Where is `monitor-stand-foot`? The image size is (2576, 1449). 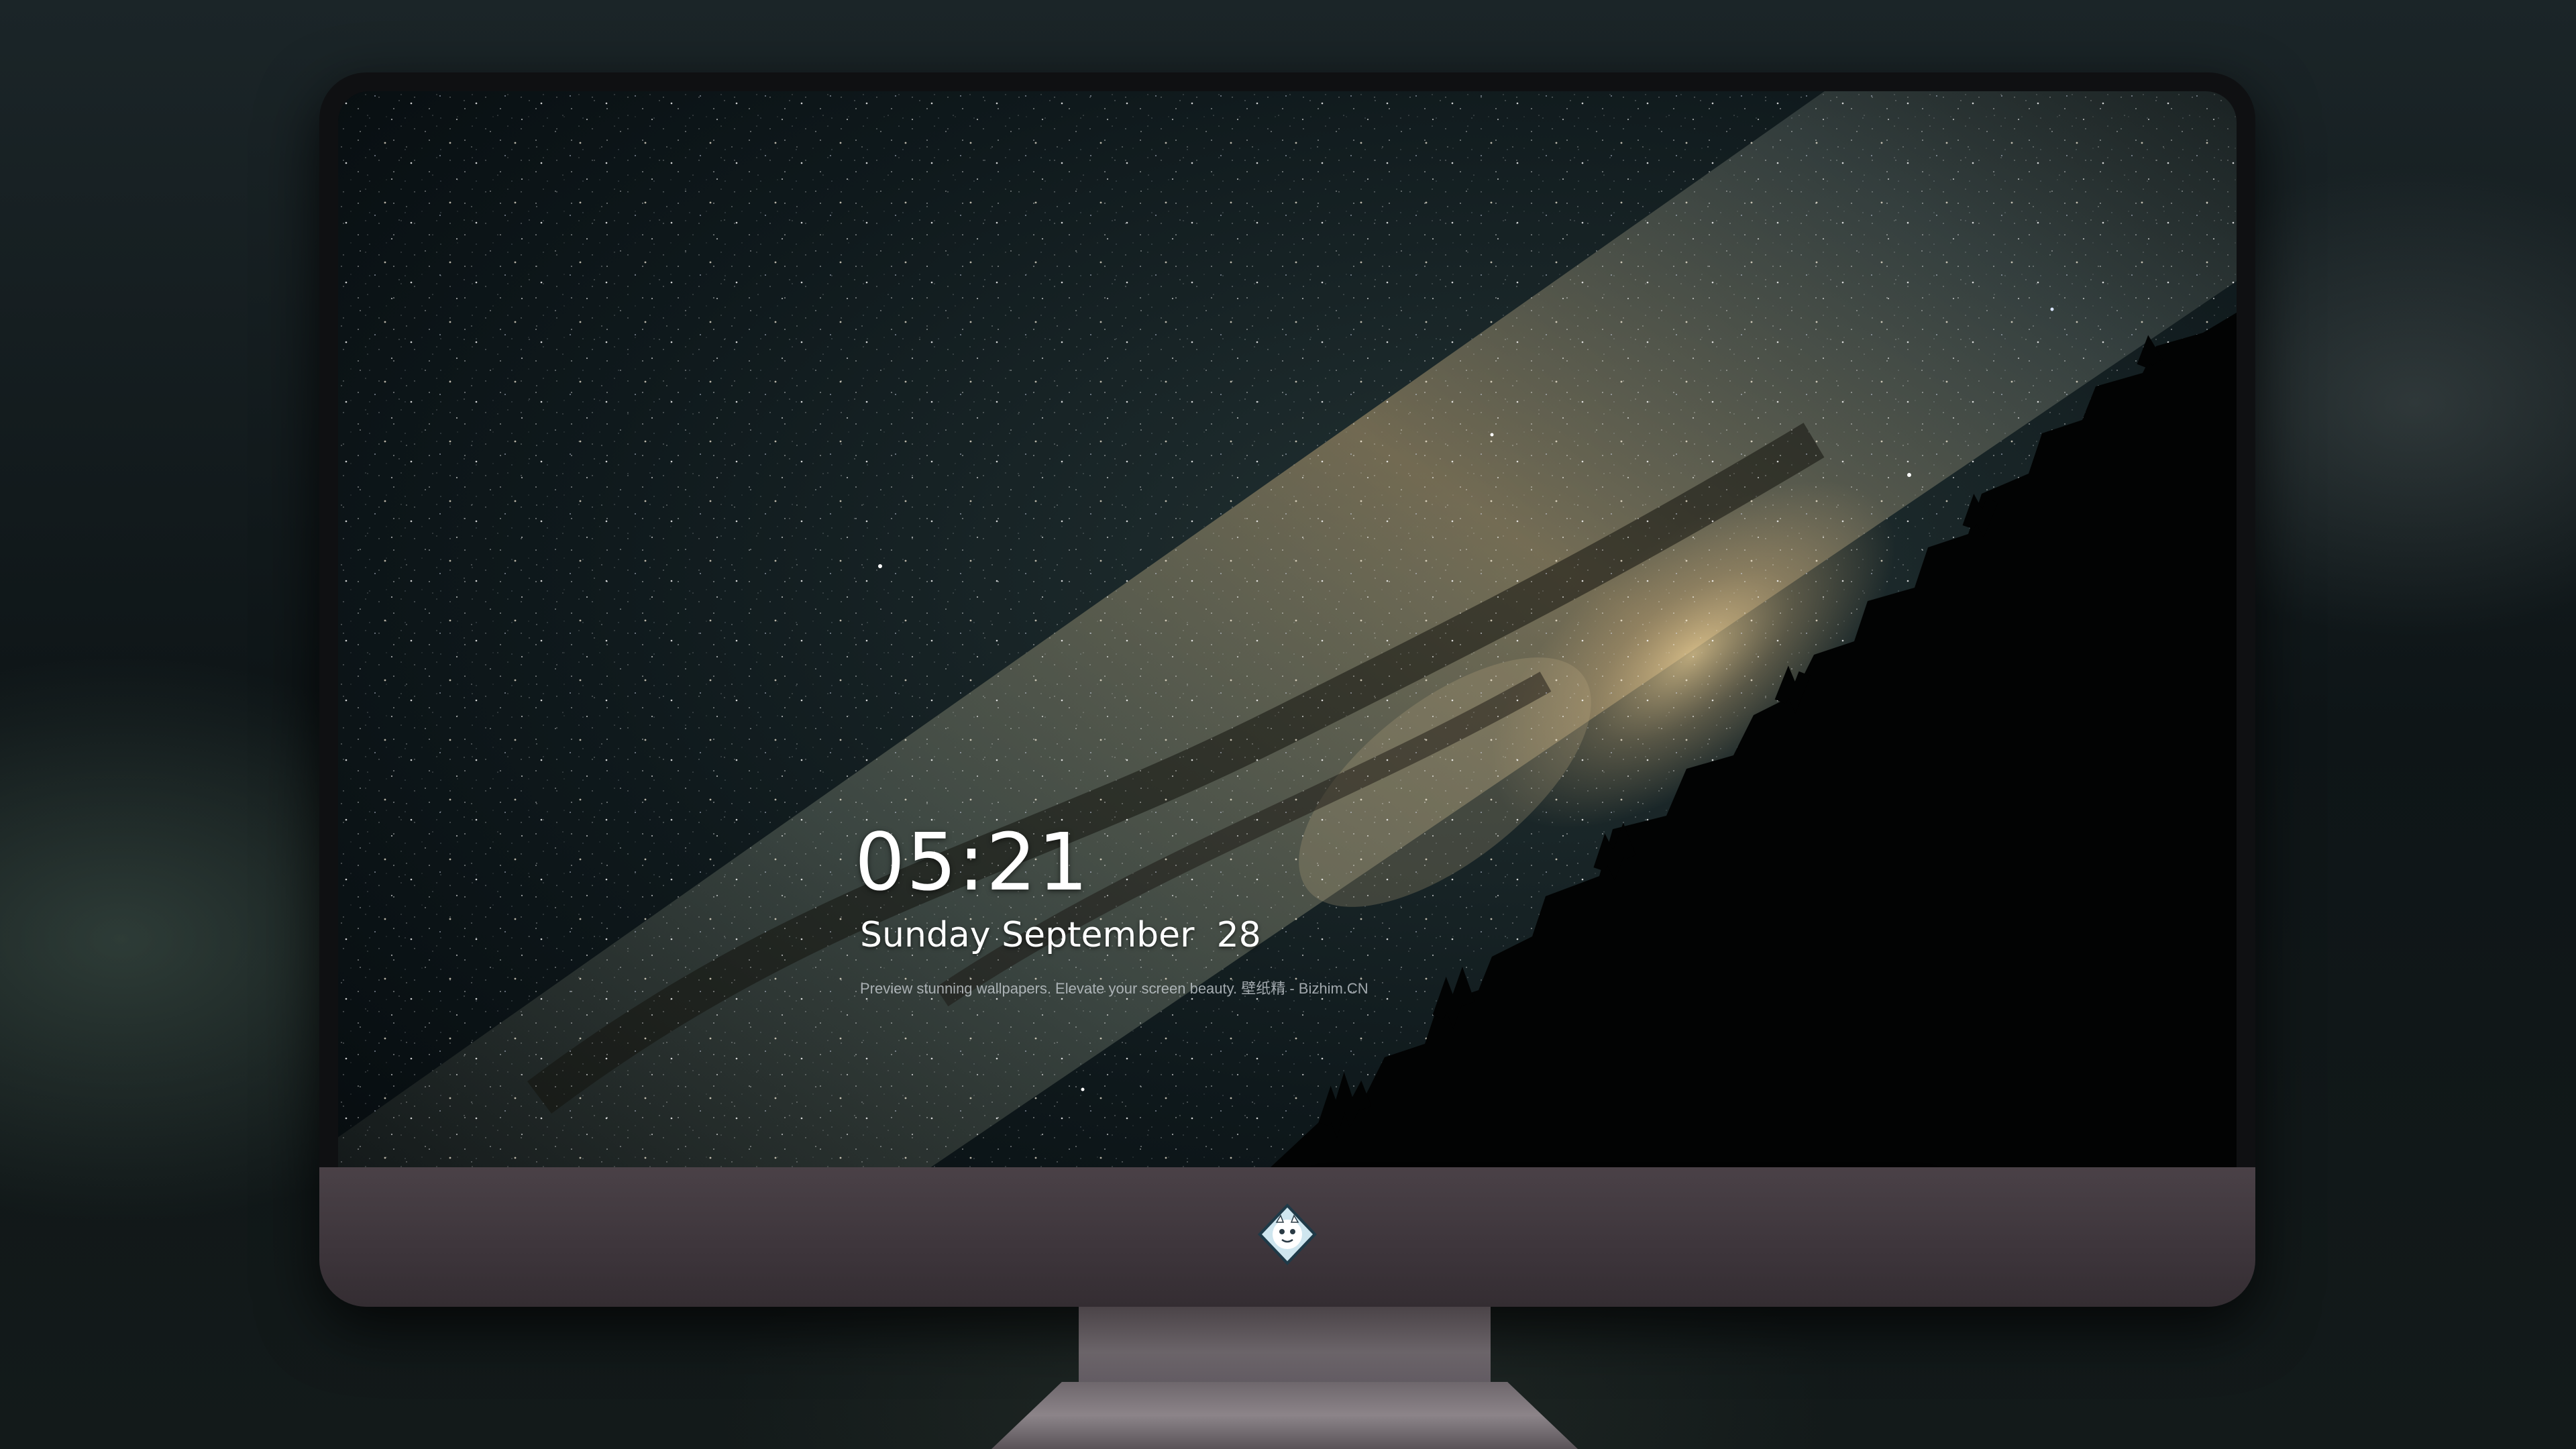 monitor-stand-foot is located at coordinates (1284, 1415).